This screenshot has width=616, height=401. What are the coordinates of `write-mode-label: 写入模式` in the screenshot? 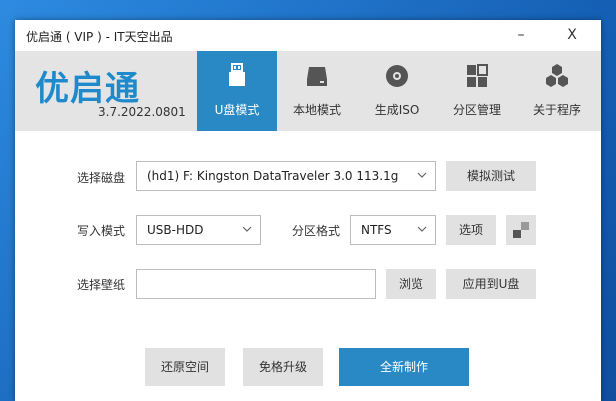 It's located at (101, 231).